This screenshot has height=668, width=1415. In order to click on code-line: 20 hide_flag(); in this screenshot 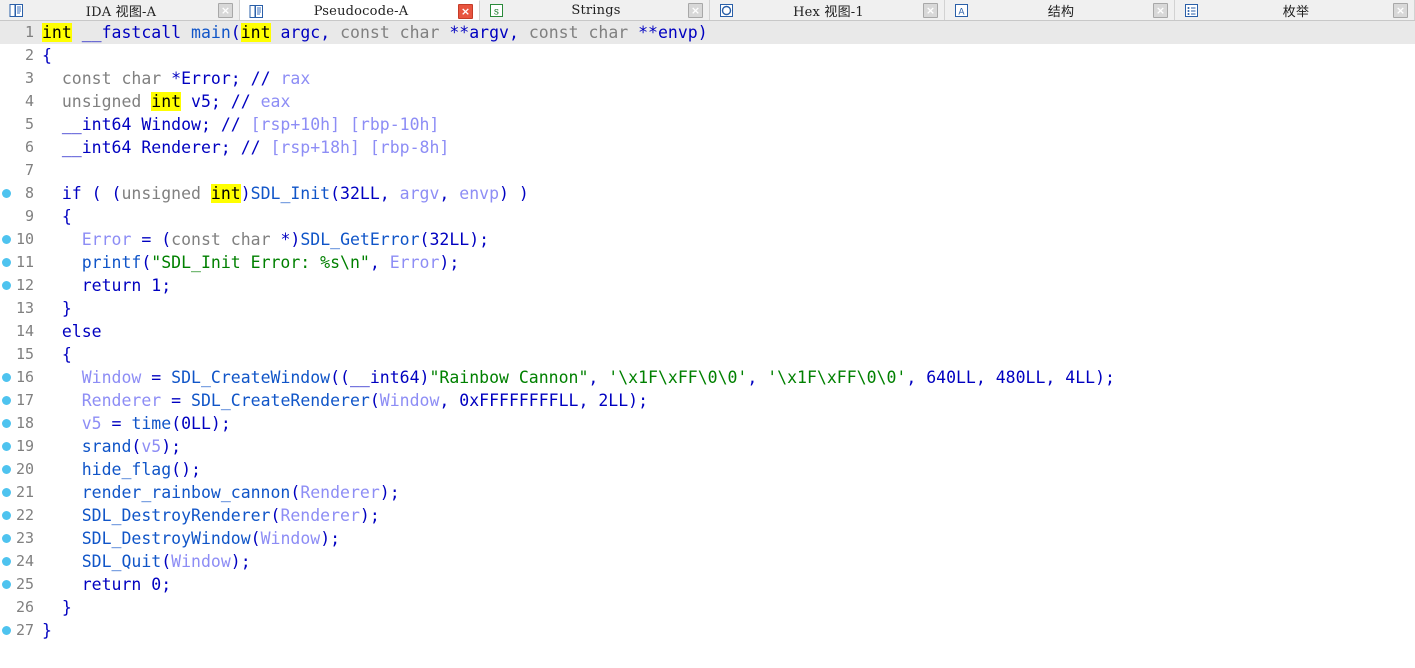, I will do `click(707, 469)`.